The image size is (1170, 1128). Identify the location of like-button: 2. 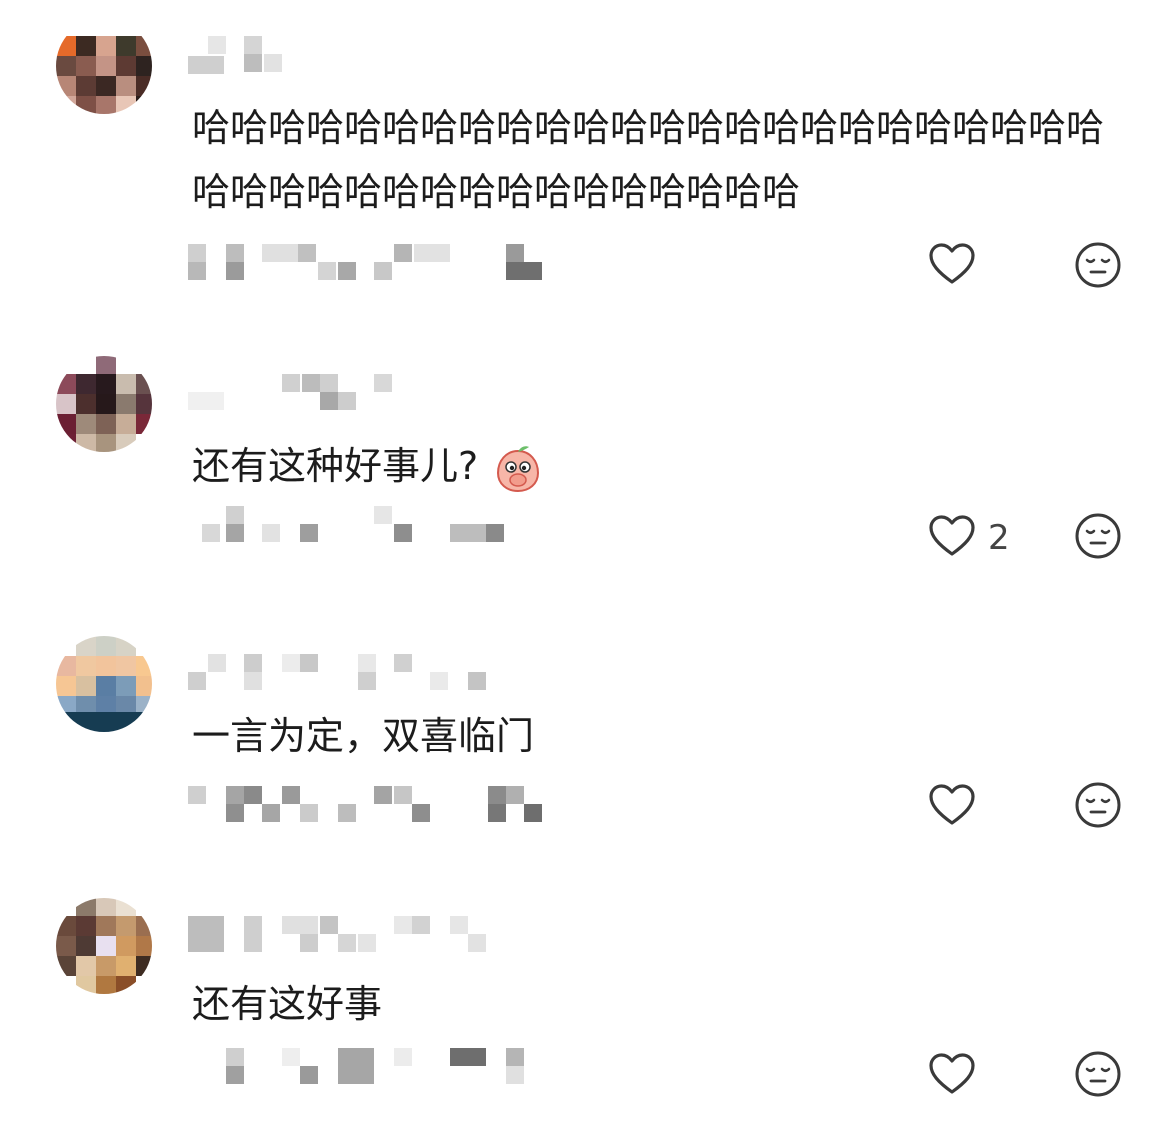
(969, 538).